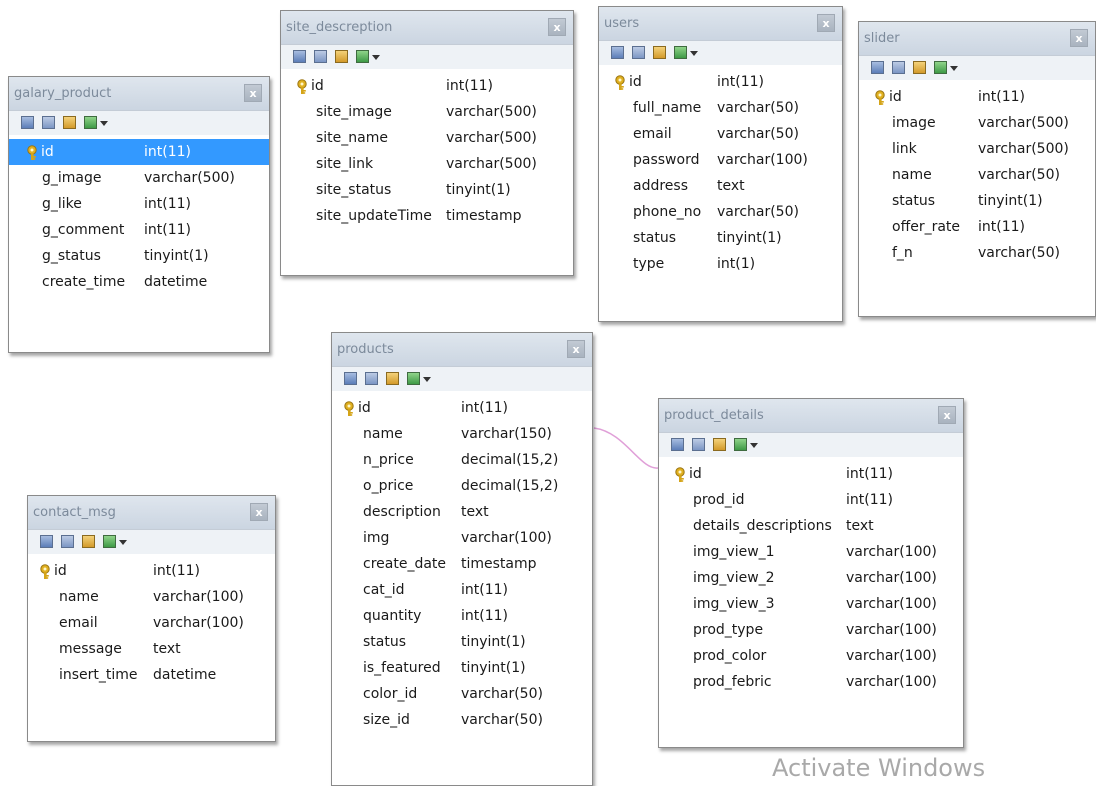  What do you see at coordinates (720, 160) in the screenshot?
I see `column-row-password: password varchar(100)` at bounding box center [720, 160].